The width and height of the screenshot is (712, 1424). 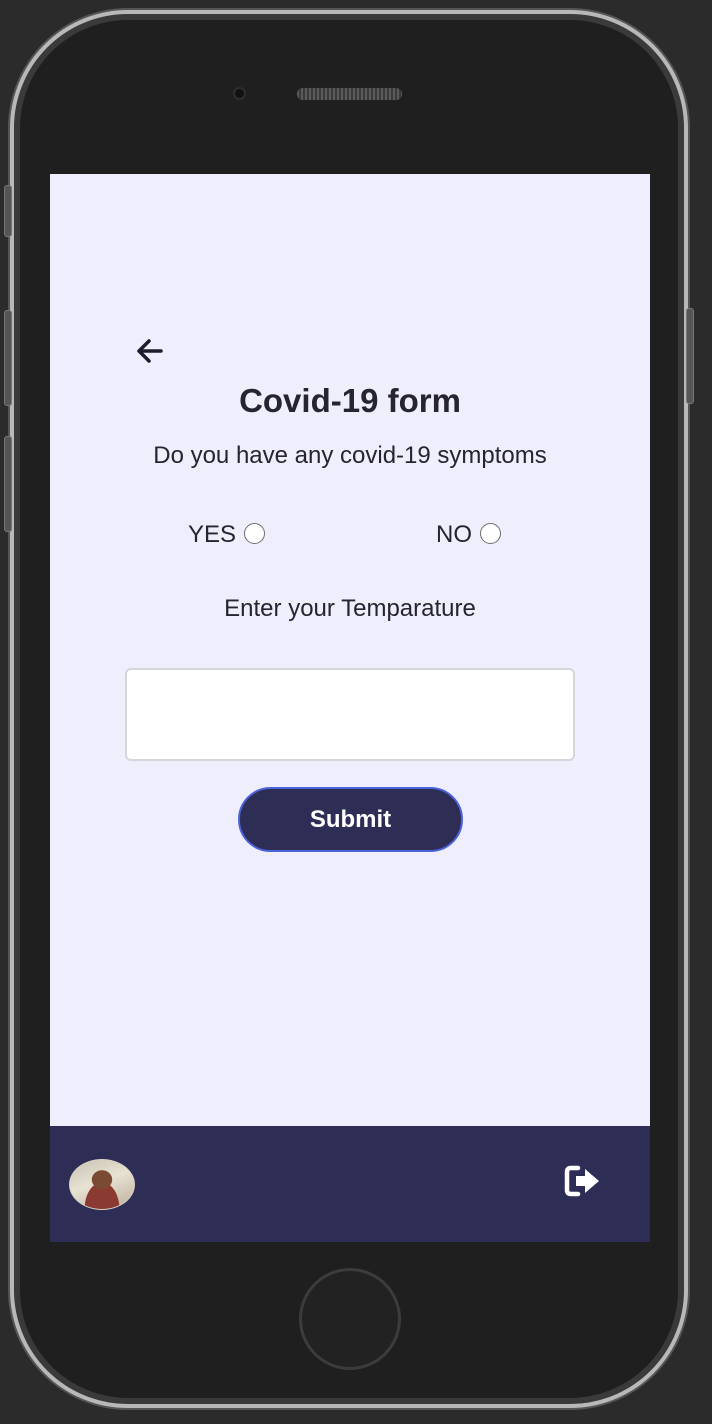 What do you see at coordinates (350, 819) in the screenshot?
I see `submit-button: Submit` at bounding box center [350, 819].